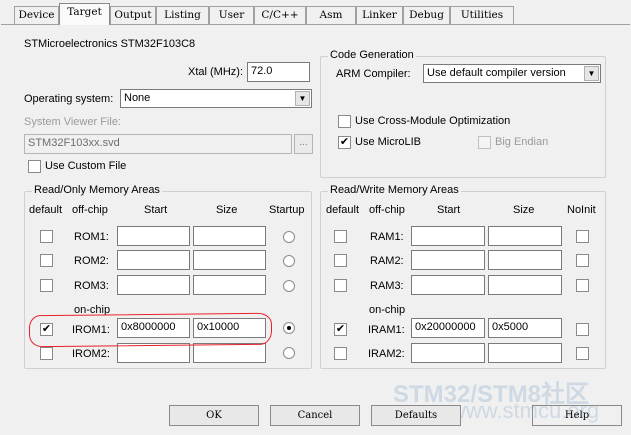 This screenshot has height=435, width=631. I want to click on red-highlight-annotation, so click(150, 330).